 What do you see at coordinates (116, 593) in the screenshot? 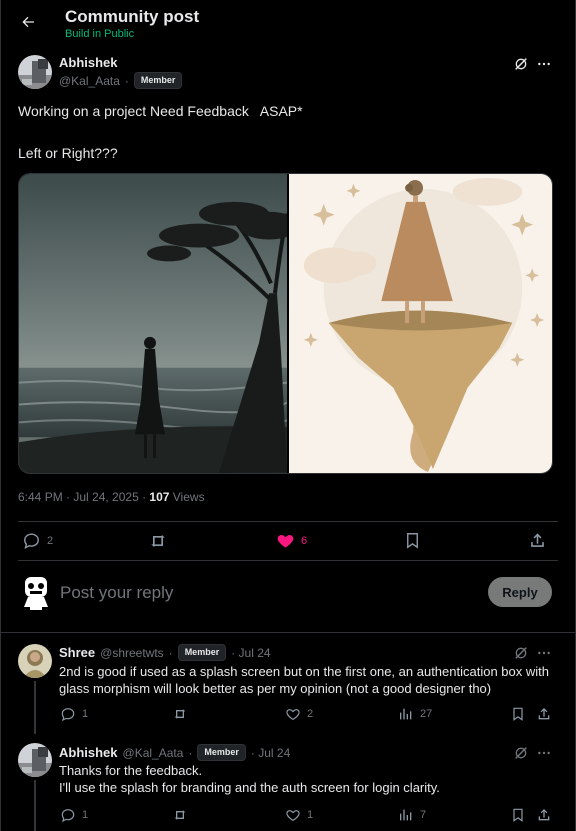
I see `reply-input: Post your reply` at bounding box center [116, 593].